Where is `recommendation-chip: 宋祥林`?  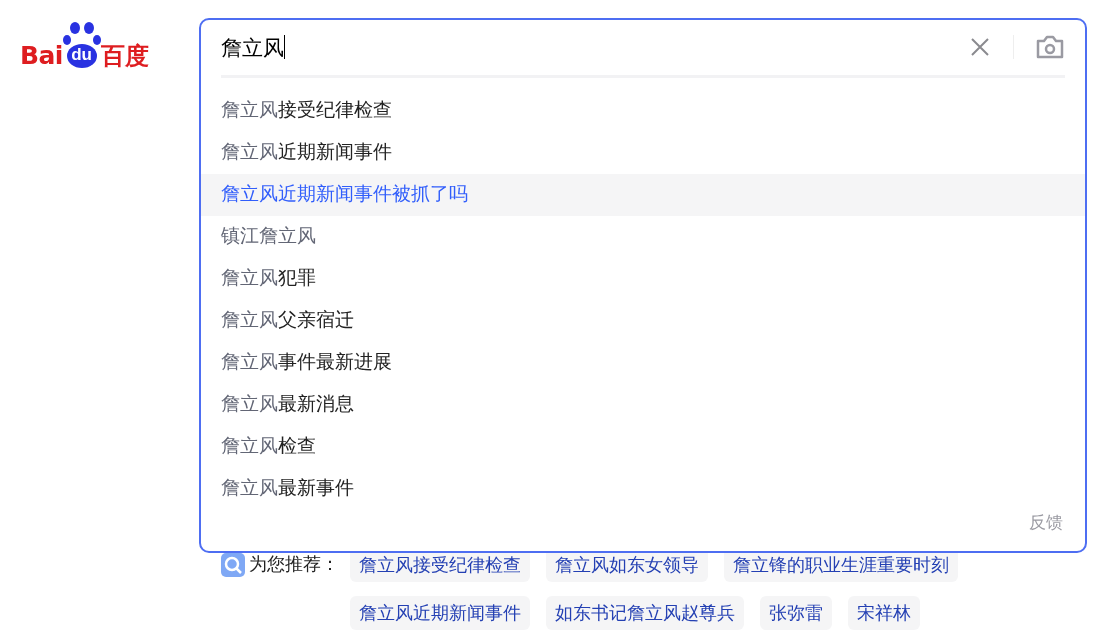
recommendation-chip: 宋祥林 is located at coordinates (884, 613).